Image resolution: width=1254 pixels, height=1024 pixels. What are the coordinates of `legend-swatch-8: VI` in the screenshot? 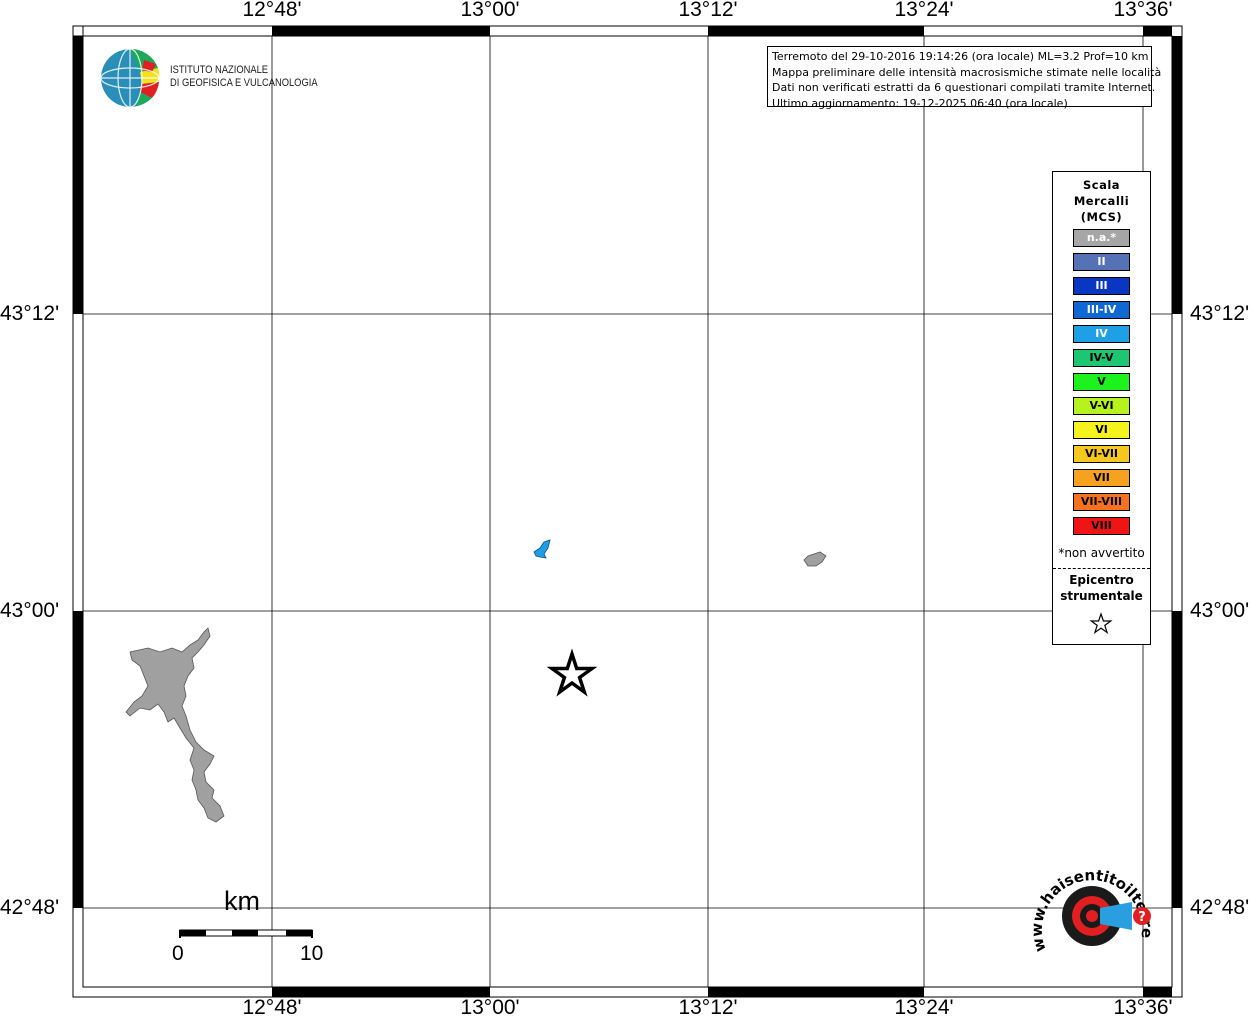 It's located at (1101, 430).